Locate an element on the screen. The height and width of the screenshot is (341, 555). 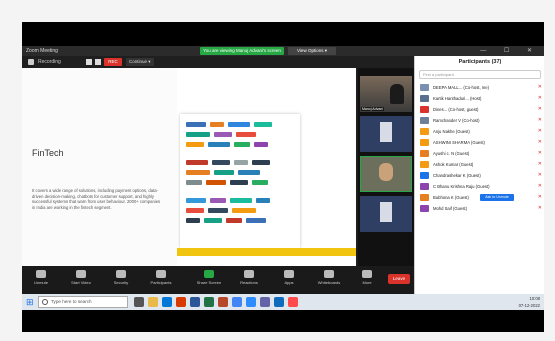
app-icon is located at coordinates (293, 302).